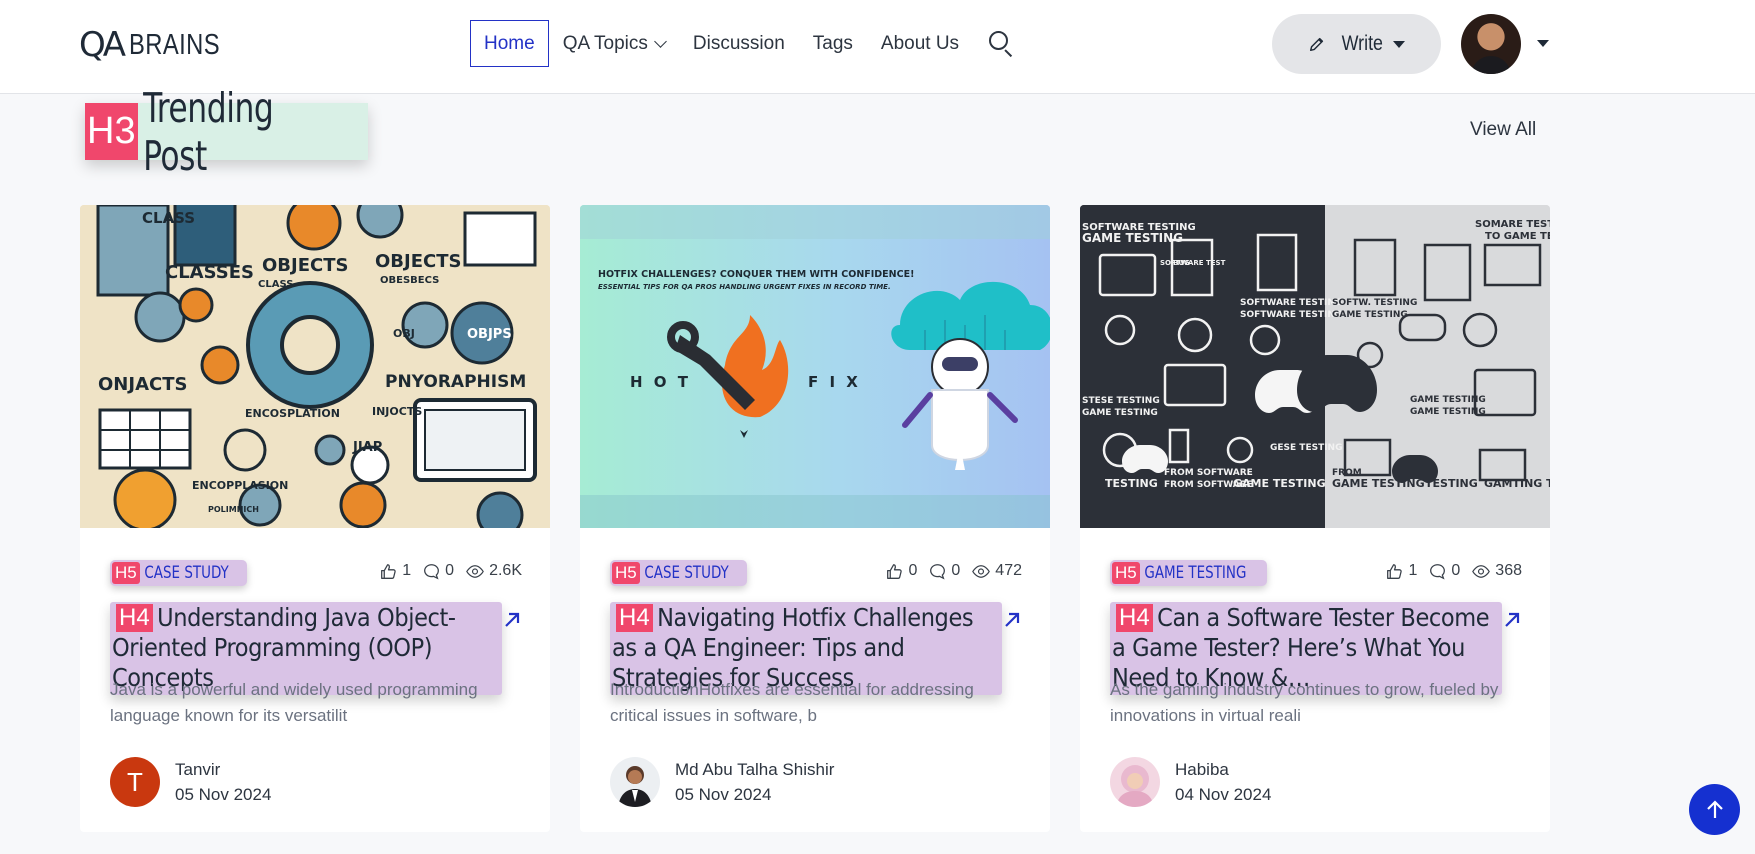 The image size is (1755, 854). I want to click on likes-stat: 0, so click(901, 571).